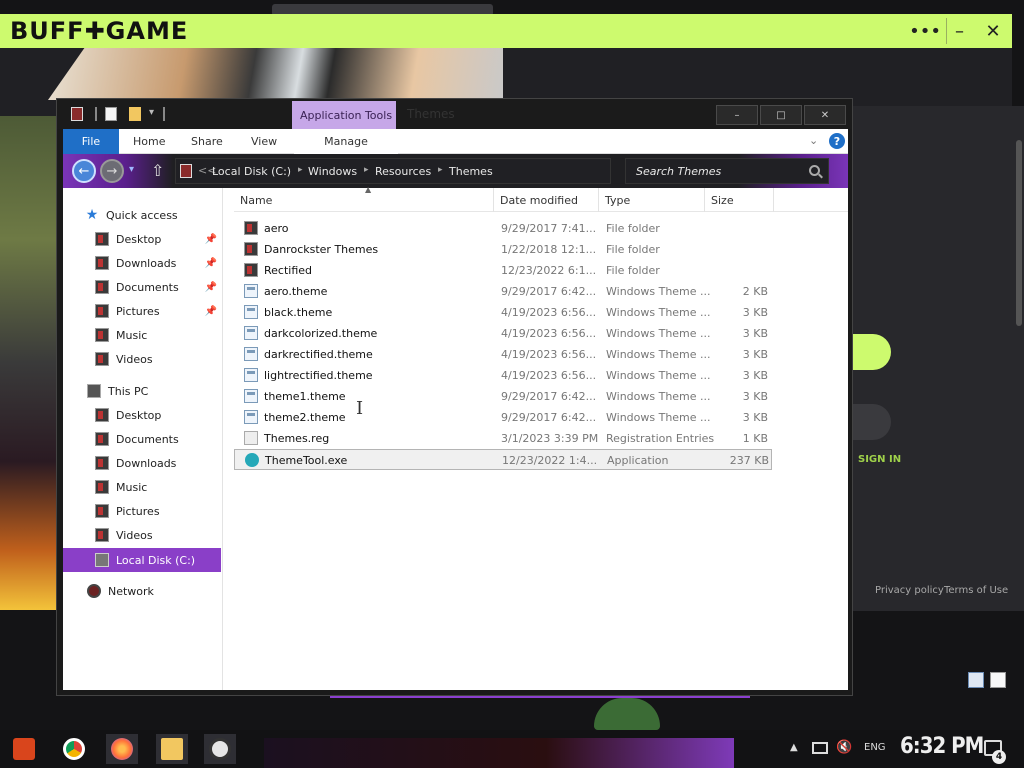  I want to click on expand-ribbon-chevron-icon: ⌄, so click(813, 140).